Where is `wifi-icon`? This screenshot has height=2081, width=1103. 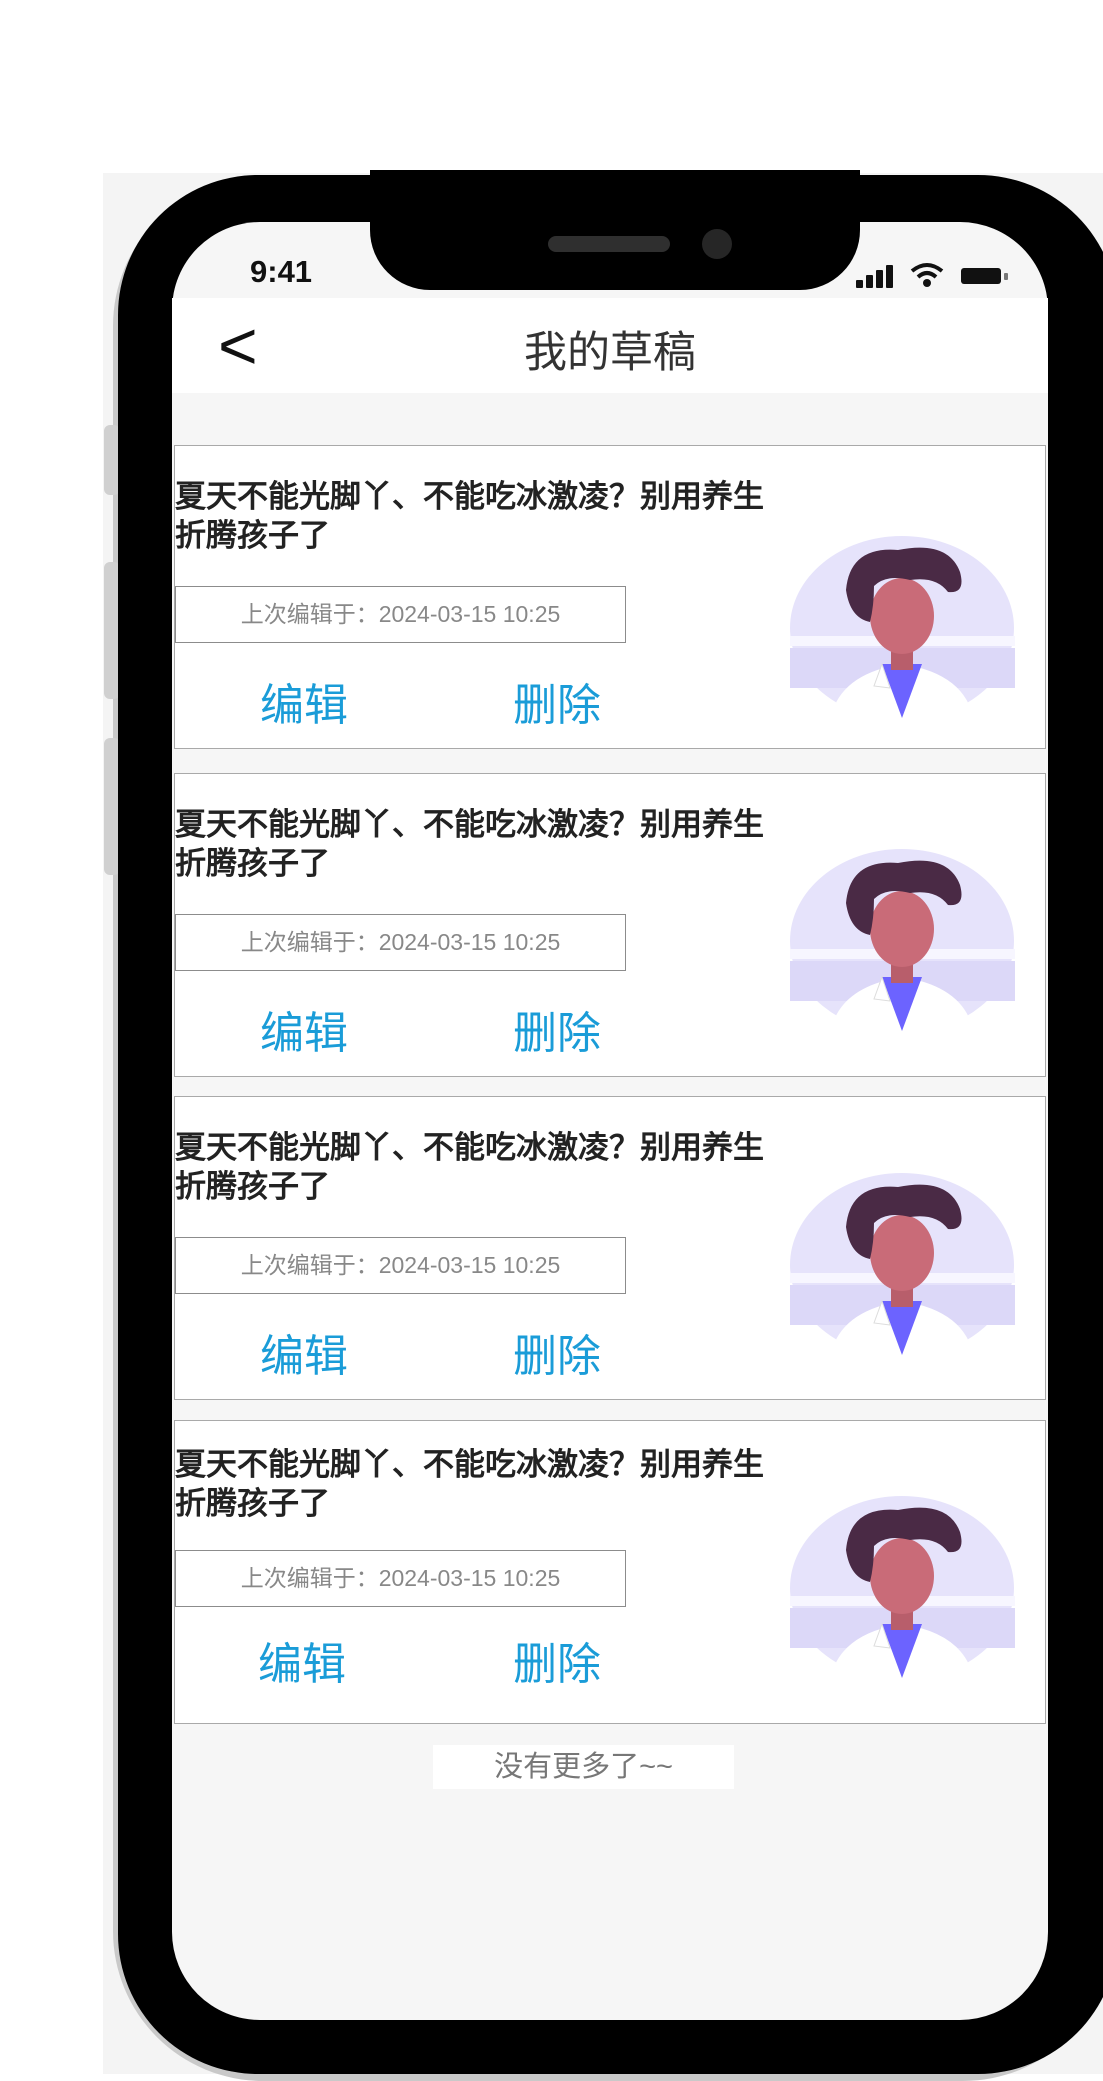 wifi-icon is located at coordinates (927, 275).